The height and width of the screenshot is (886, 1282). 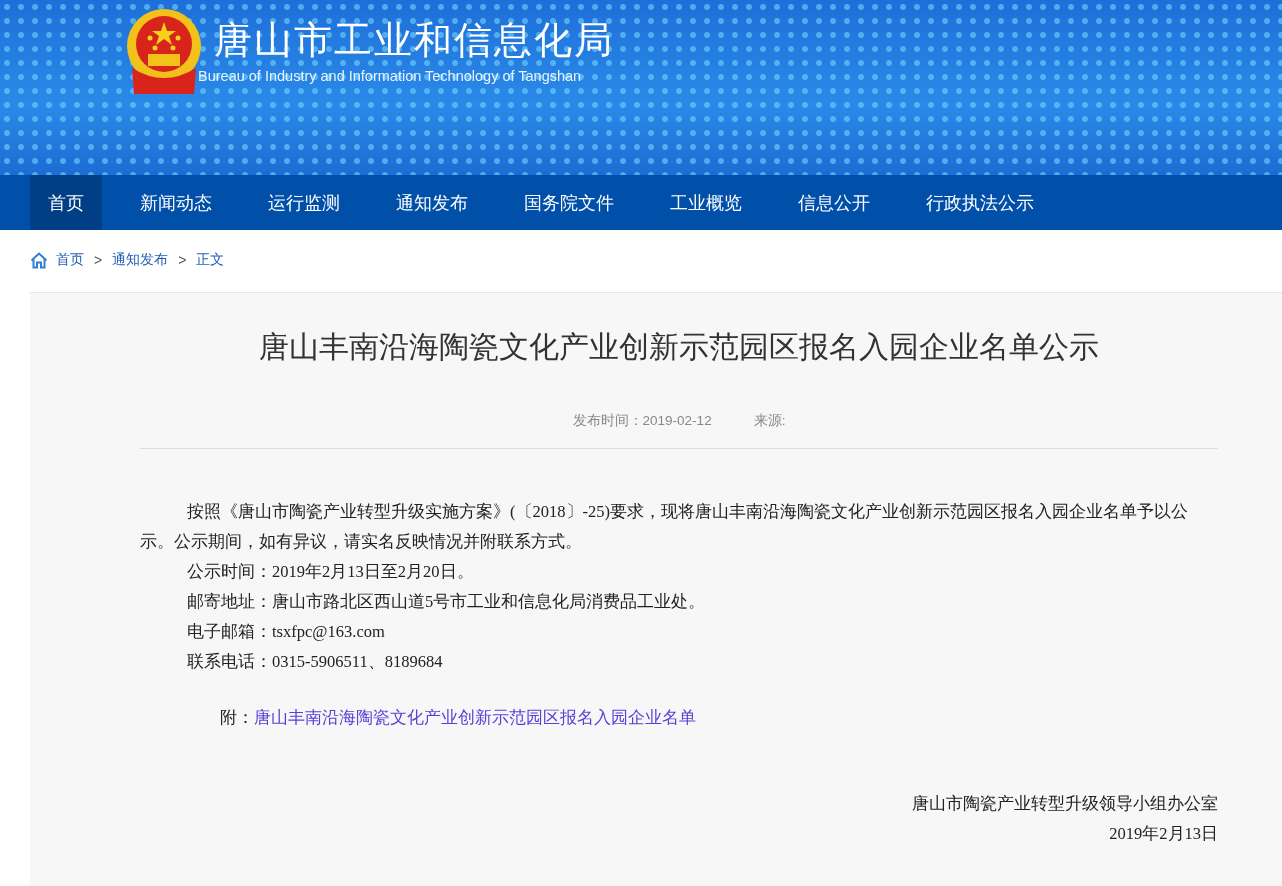 I want to click on nav-item: 新闻动态, so click(x=176, y=202).